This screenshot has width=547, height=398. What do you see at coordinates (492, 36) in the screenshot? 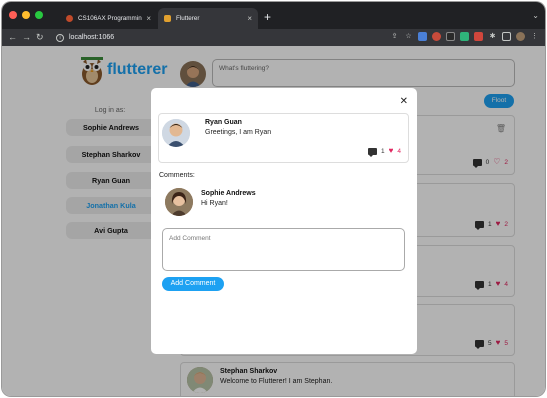
I see `extensions-puzzle-icon: ✱` at bounding box center [492, 36].